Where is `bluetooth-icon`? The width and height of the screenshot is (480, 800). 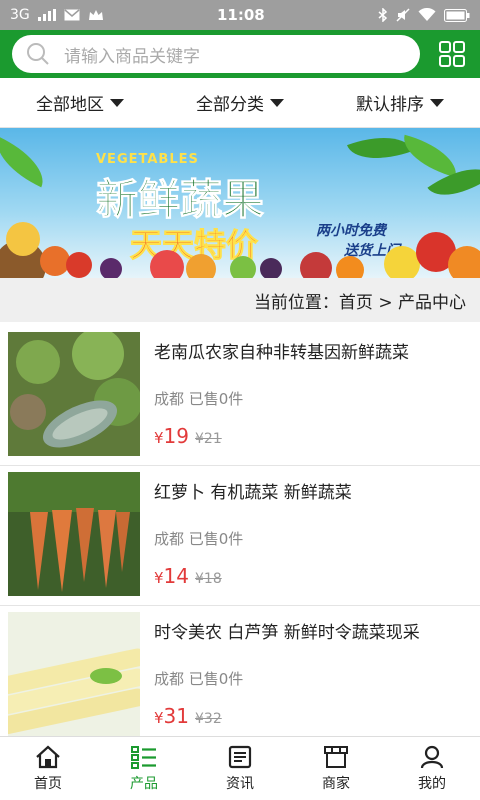
bluetooth-icon is located at coordinates (383, 15).